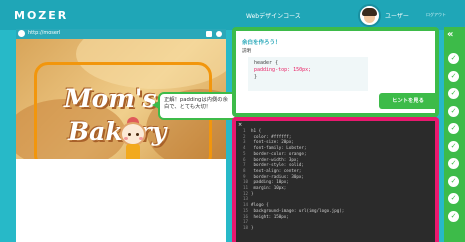 This screenshot has width=465, height=242. Describe the element at coordinates (256, 77) in the screenshot. I see `code-line: }` at that location.